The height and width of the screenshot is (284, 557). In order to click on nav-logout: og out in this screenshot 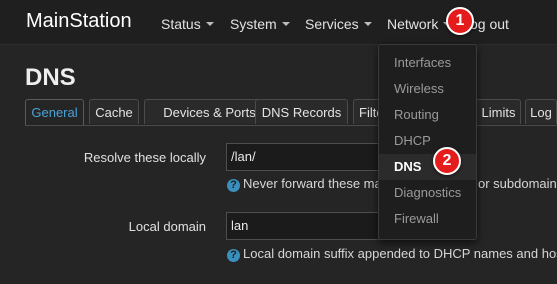, I will do `click(489, 24)`.